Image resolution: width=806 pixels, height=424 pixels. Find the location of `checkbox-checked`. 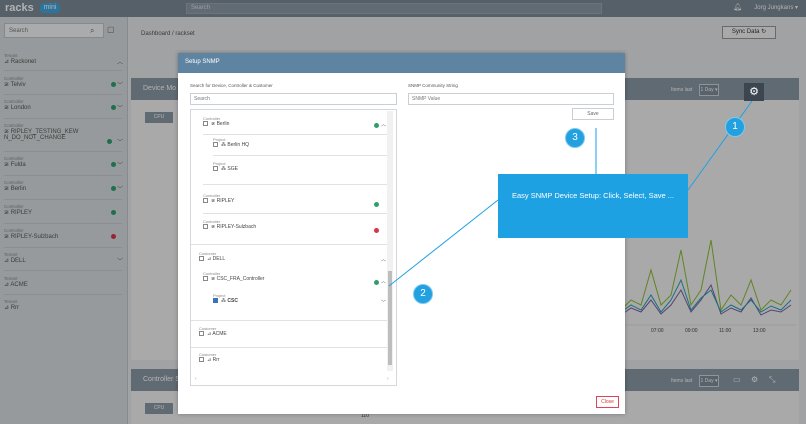

checkbox-checked is located at coordinates (215, 301).